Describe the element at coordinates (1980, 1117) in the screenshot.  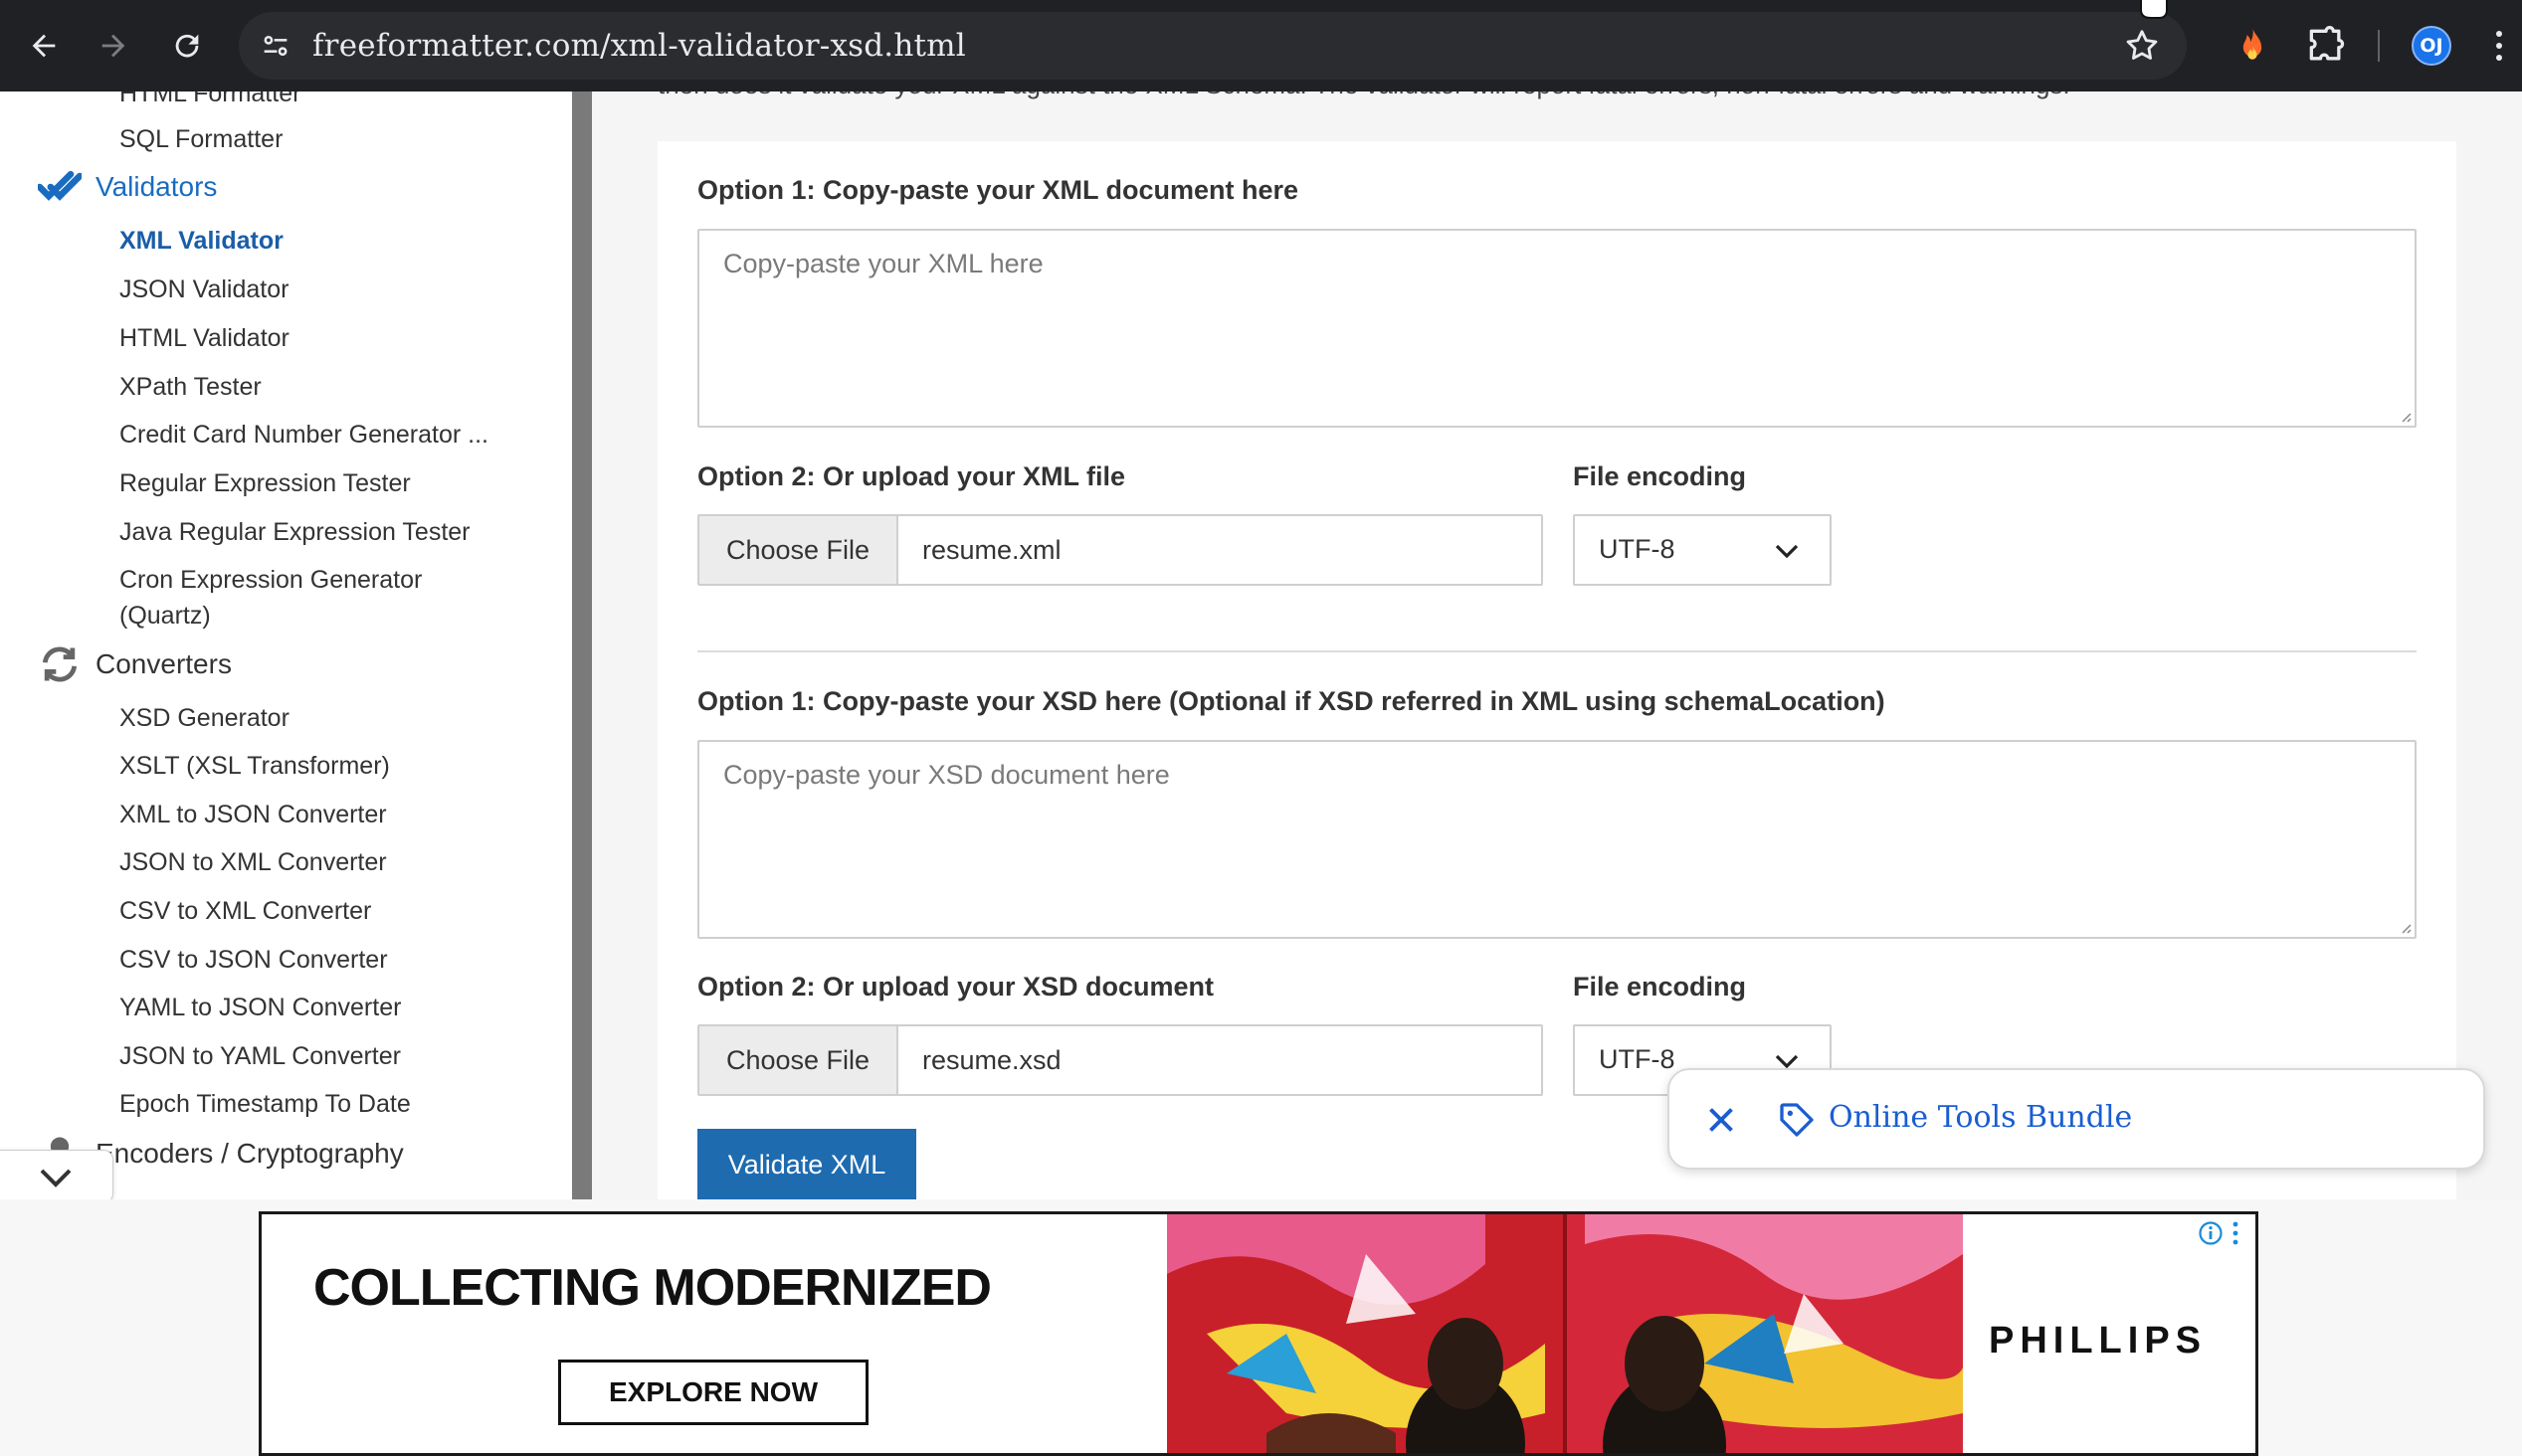
I see `online-tools-bundle-link: Online Tools Bundle` at that location.